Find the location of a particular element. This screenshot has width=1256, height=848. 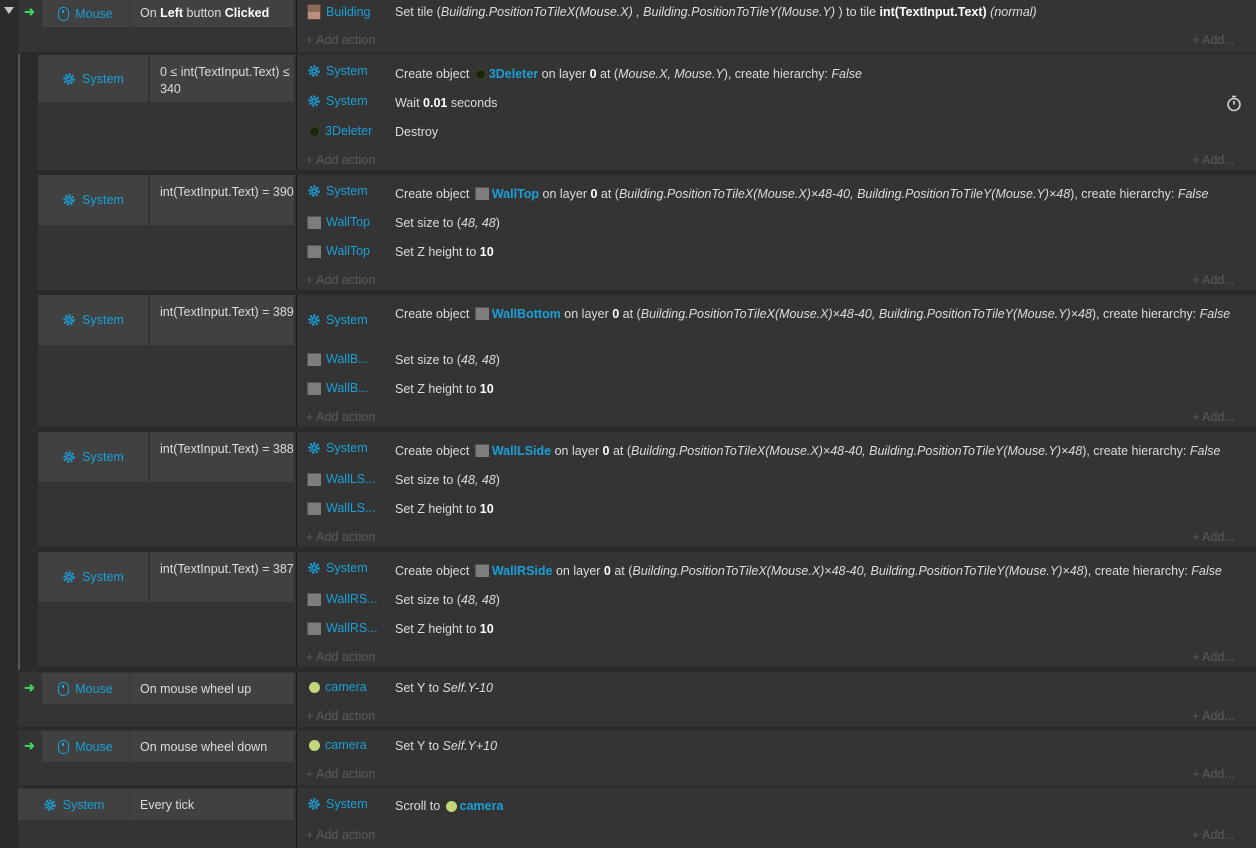

sprite-dot-icon is located at coordinates (480, 74).